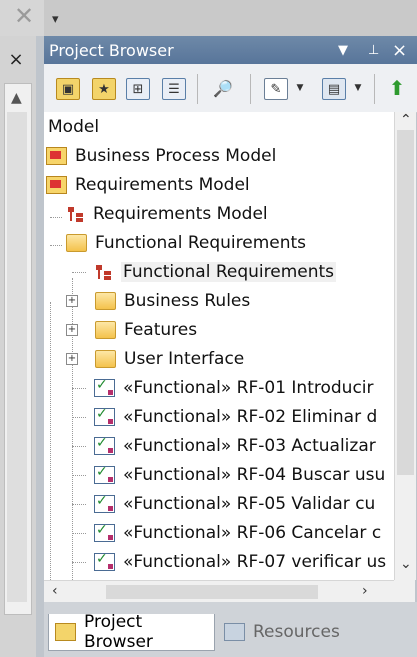  I want to click on tab-label: Project Browser, so click(118, 632).